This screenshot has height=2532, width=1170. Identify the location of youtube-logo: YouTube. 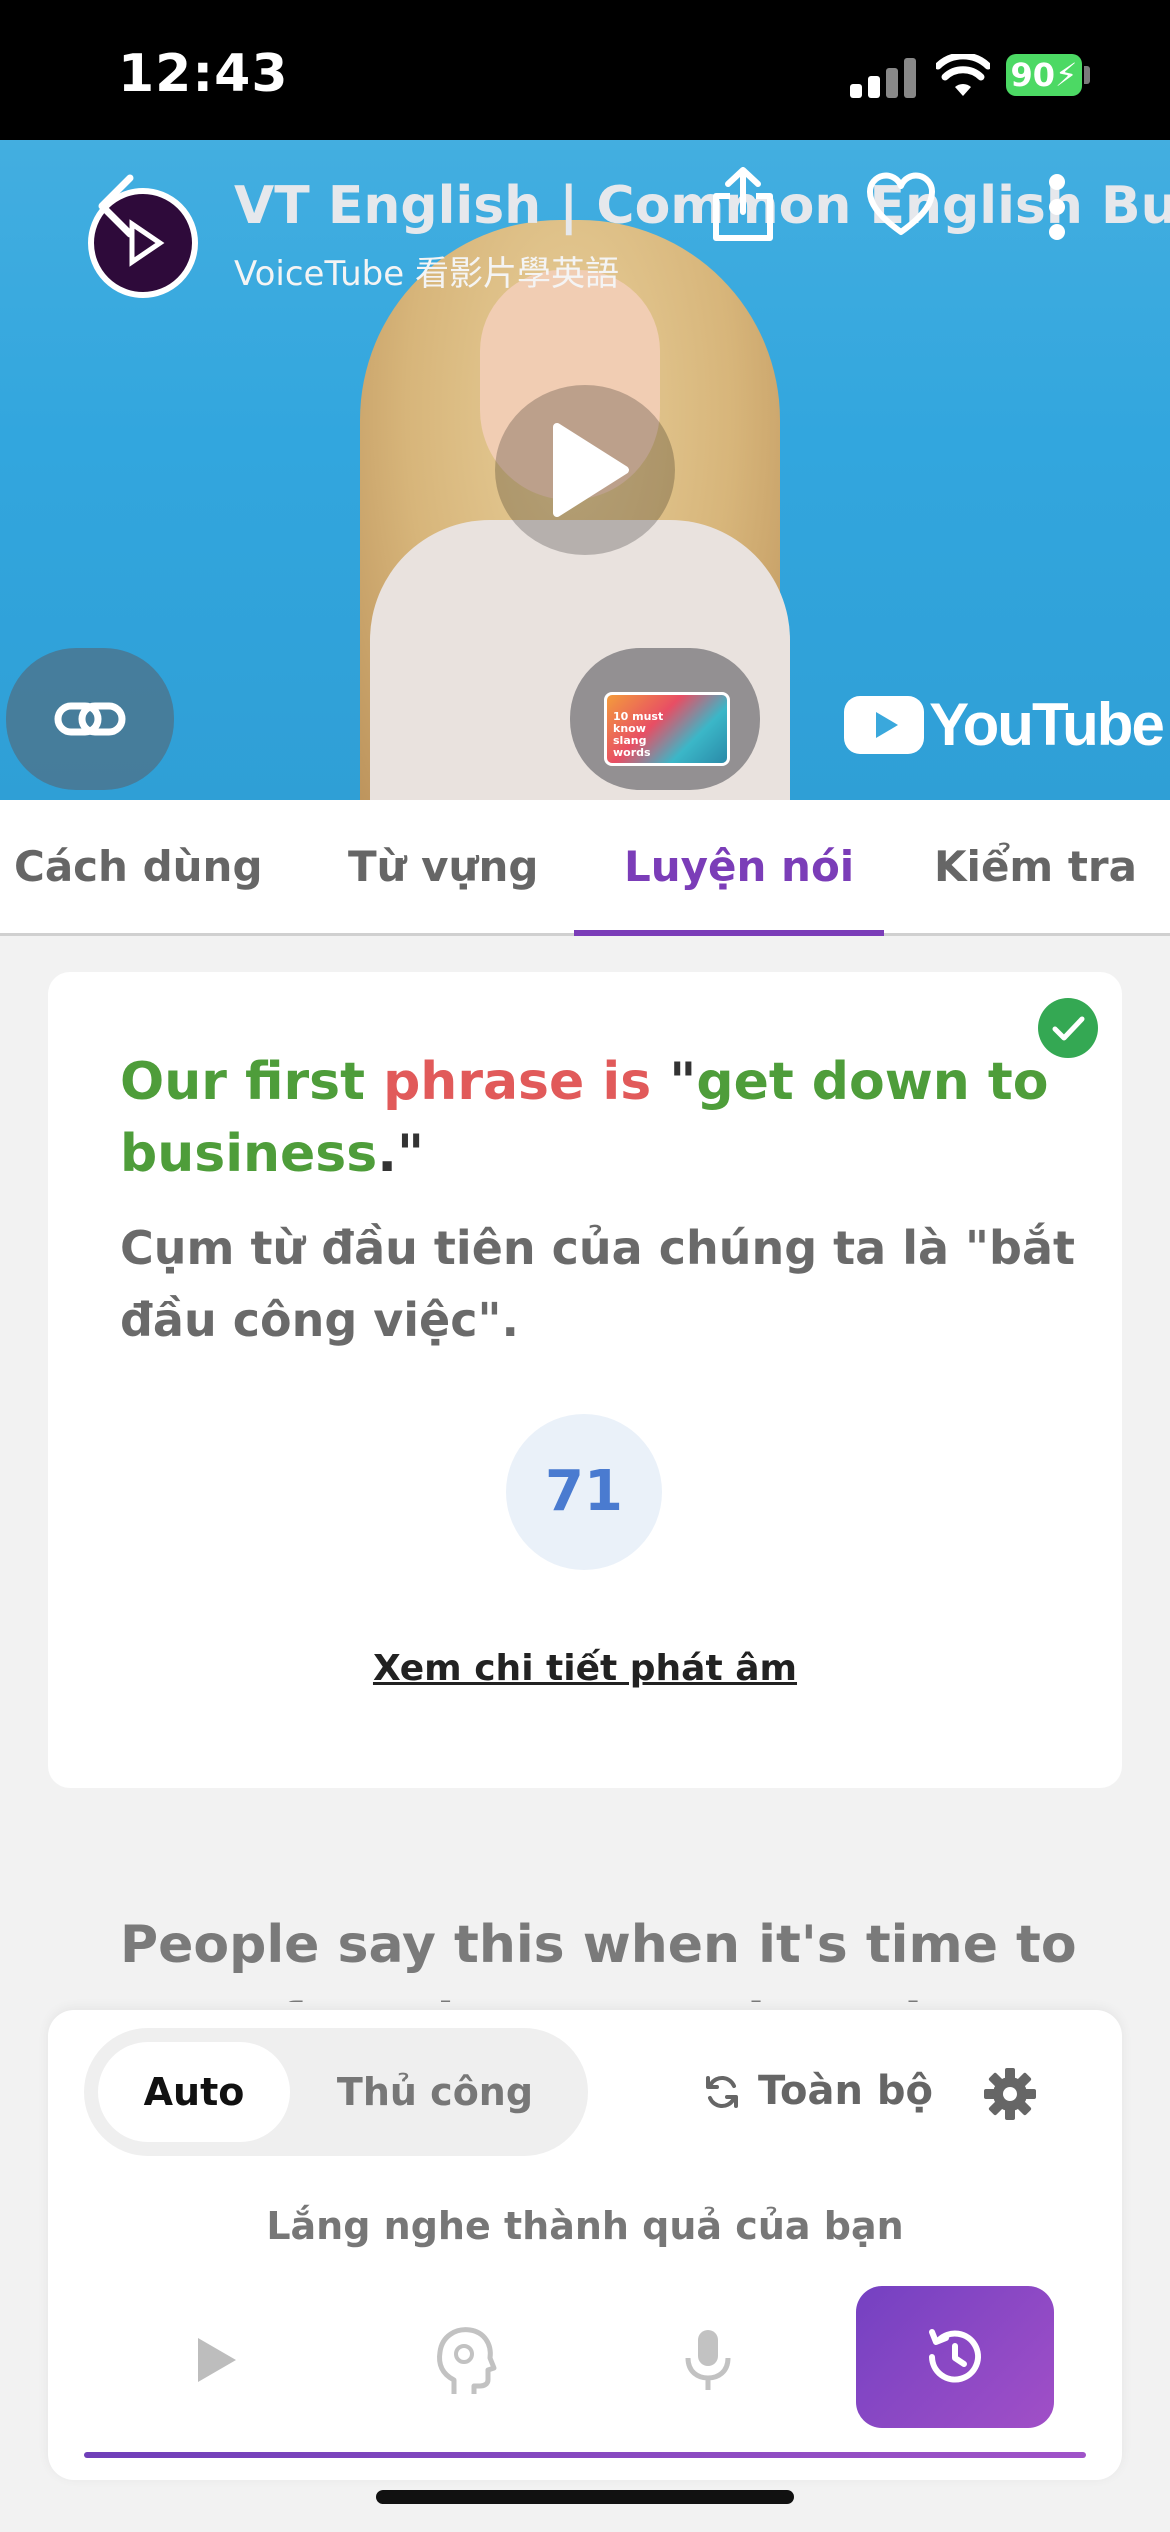
(1004, 724).